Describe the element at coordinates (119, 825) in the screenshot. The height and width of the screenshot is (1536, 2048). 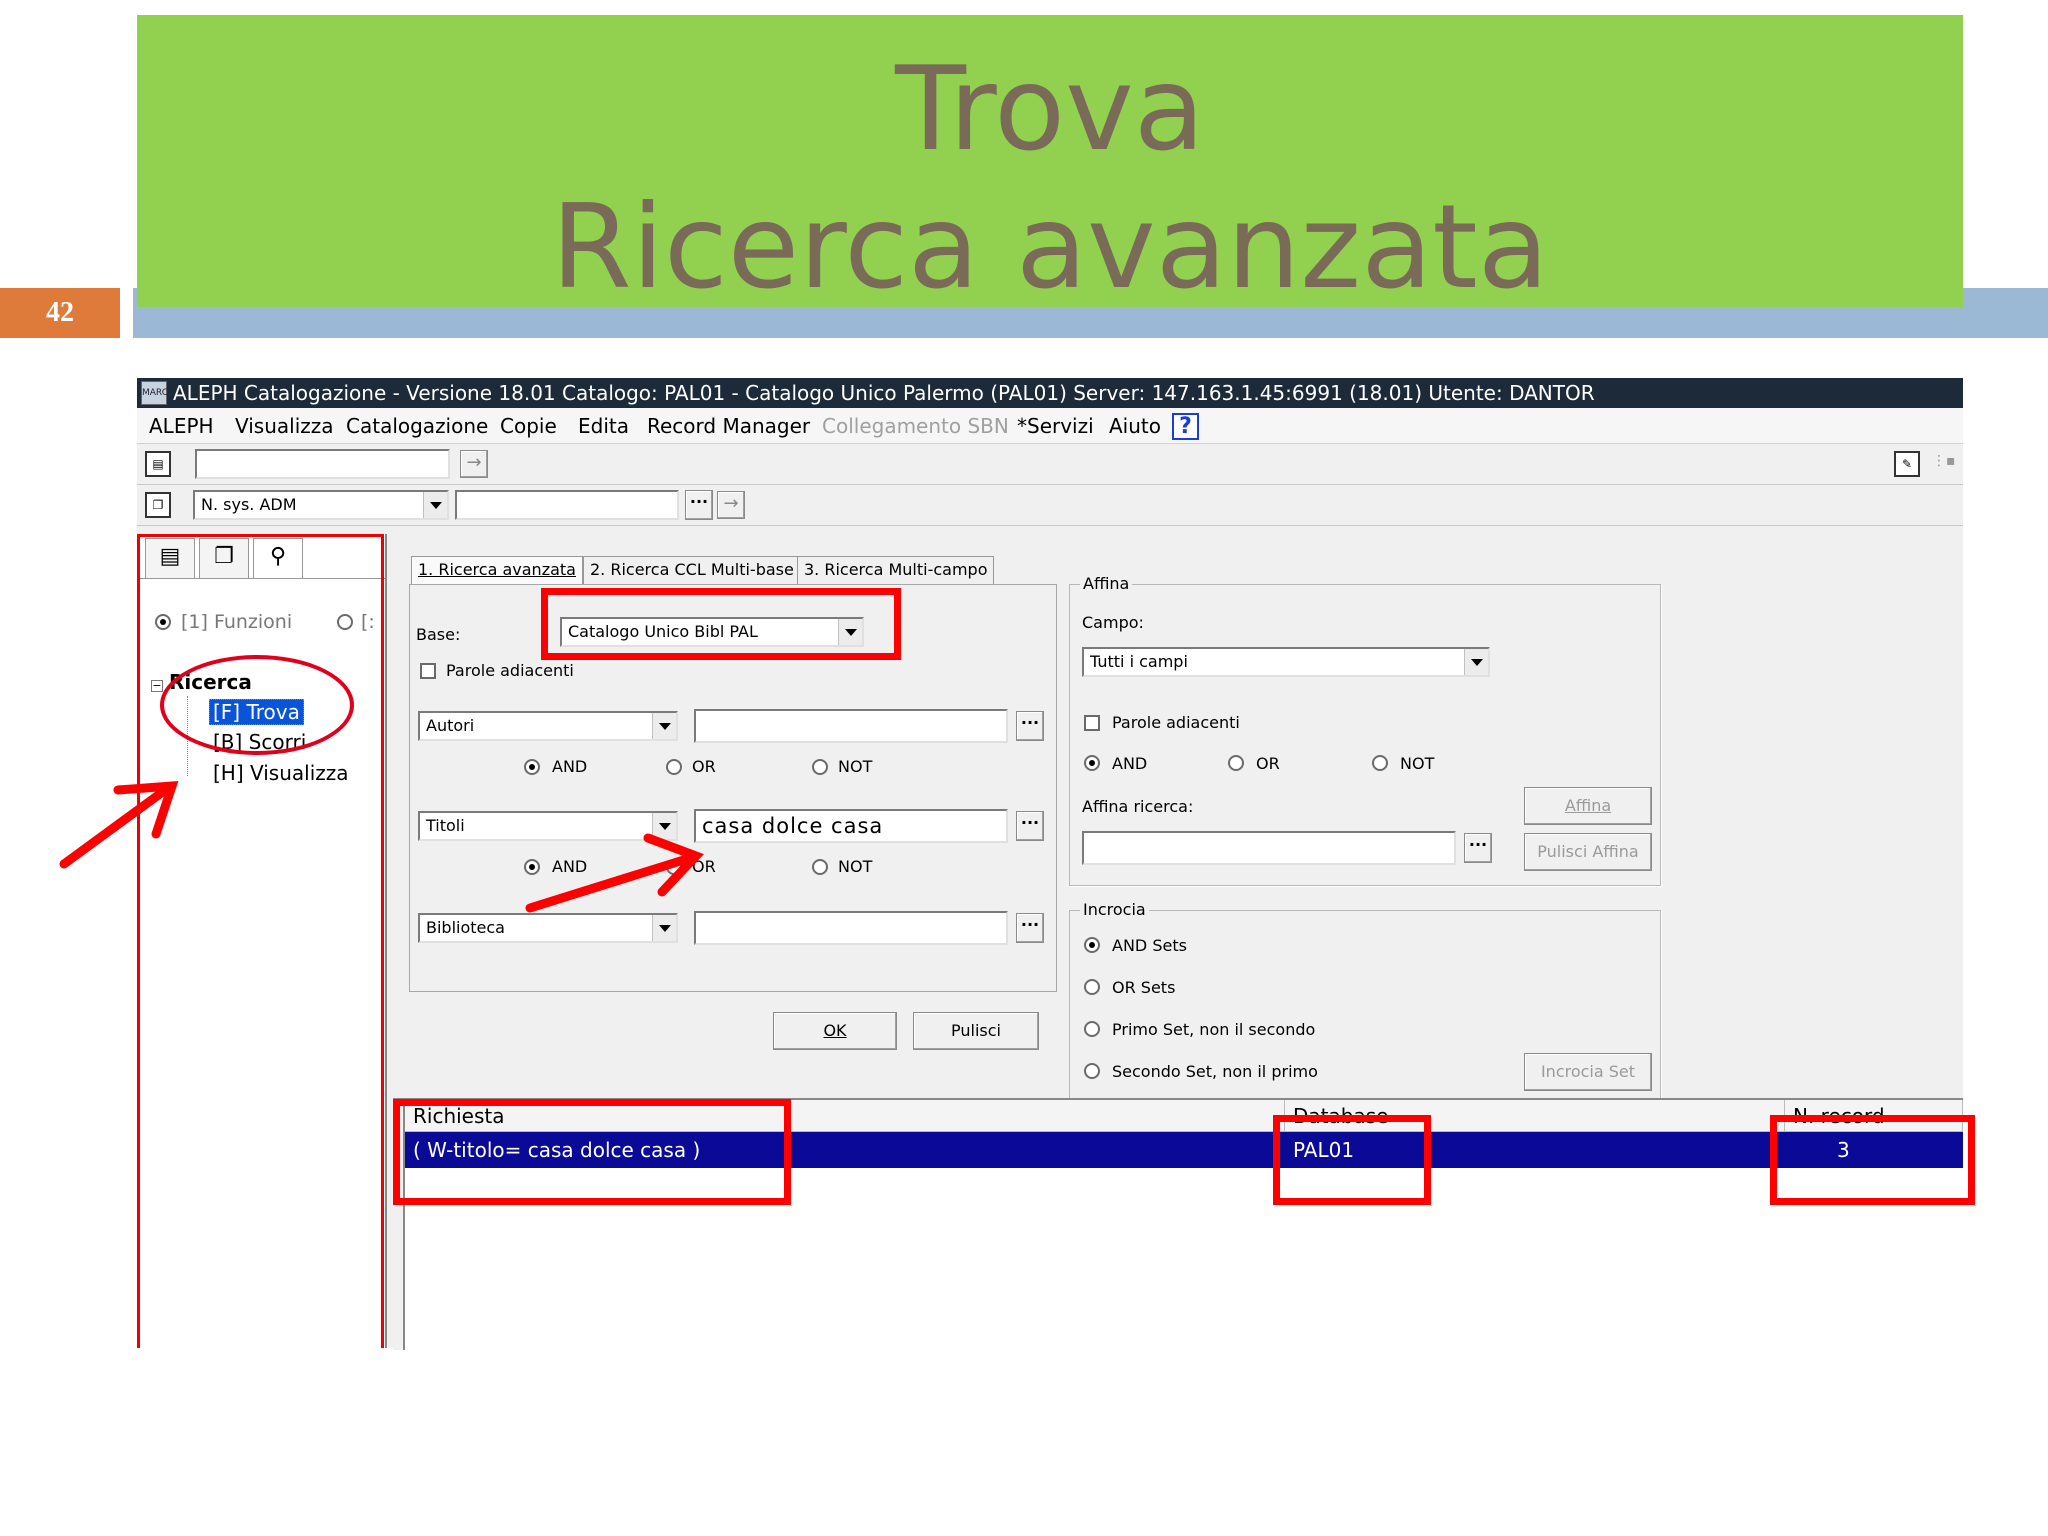
I see `annotation-arrow-left` at that location.